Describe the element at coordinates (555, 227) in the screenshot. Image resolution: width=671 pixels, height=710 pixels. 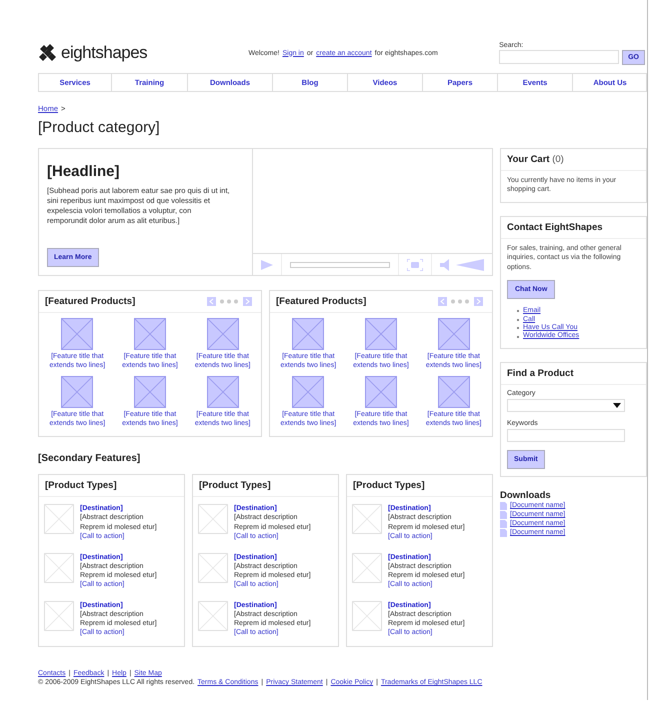
I see `contact-title: Contact EightShapes` at that location.